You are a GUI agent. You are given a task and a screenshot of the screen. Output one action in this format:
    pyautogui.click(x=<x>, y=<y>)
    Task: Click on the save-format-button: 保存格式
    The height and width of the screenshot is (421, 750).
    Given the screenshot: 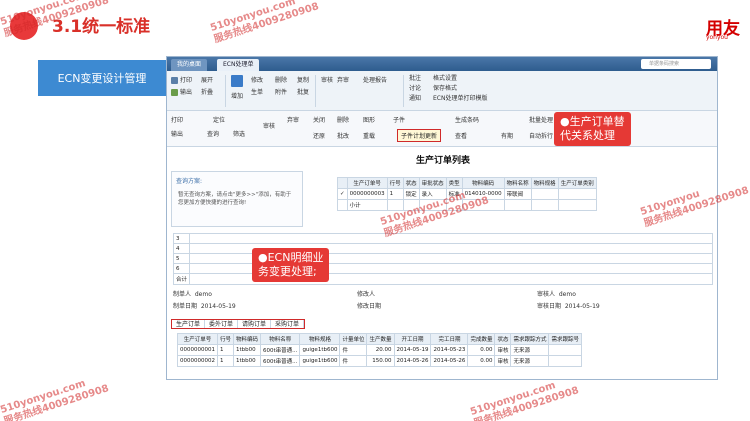 What is the action you would take?
    pyautogui.click(x=445, y=87)
    